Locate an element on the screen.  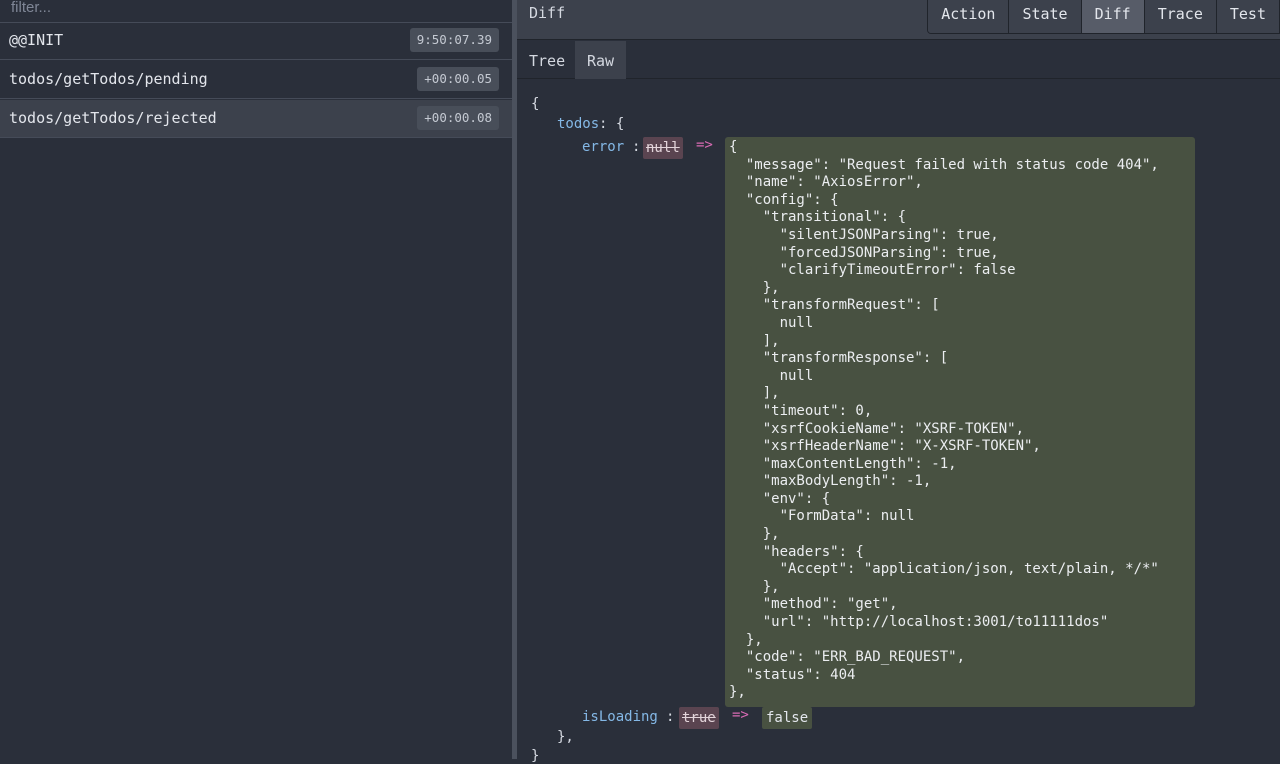
isloading-key: isLoading is located at coordinates (620, 717).